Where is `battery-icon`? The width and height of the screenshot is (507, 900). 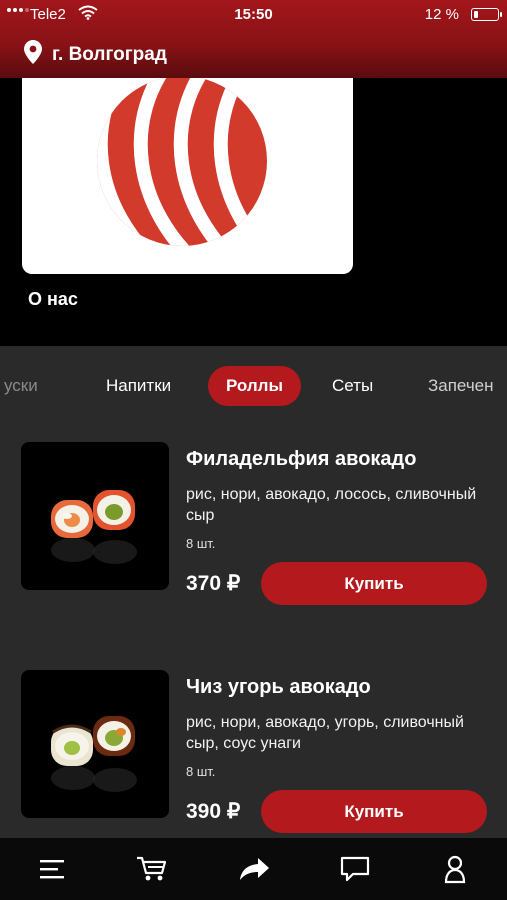 battery-icon is located at coordinates (486, 14).